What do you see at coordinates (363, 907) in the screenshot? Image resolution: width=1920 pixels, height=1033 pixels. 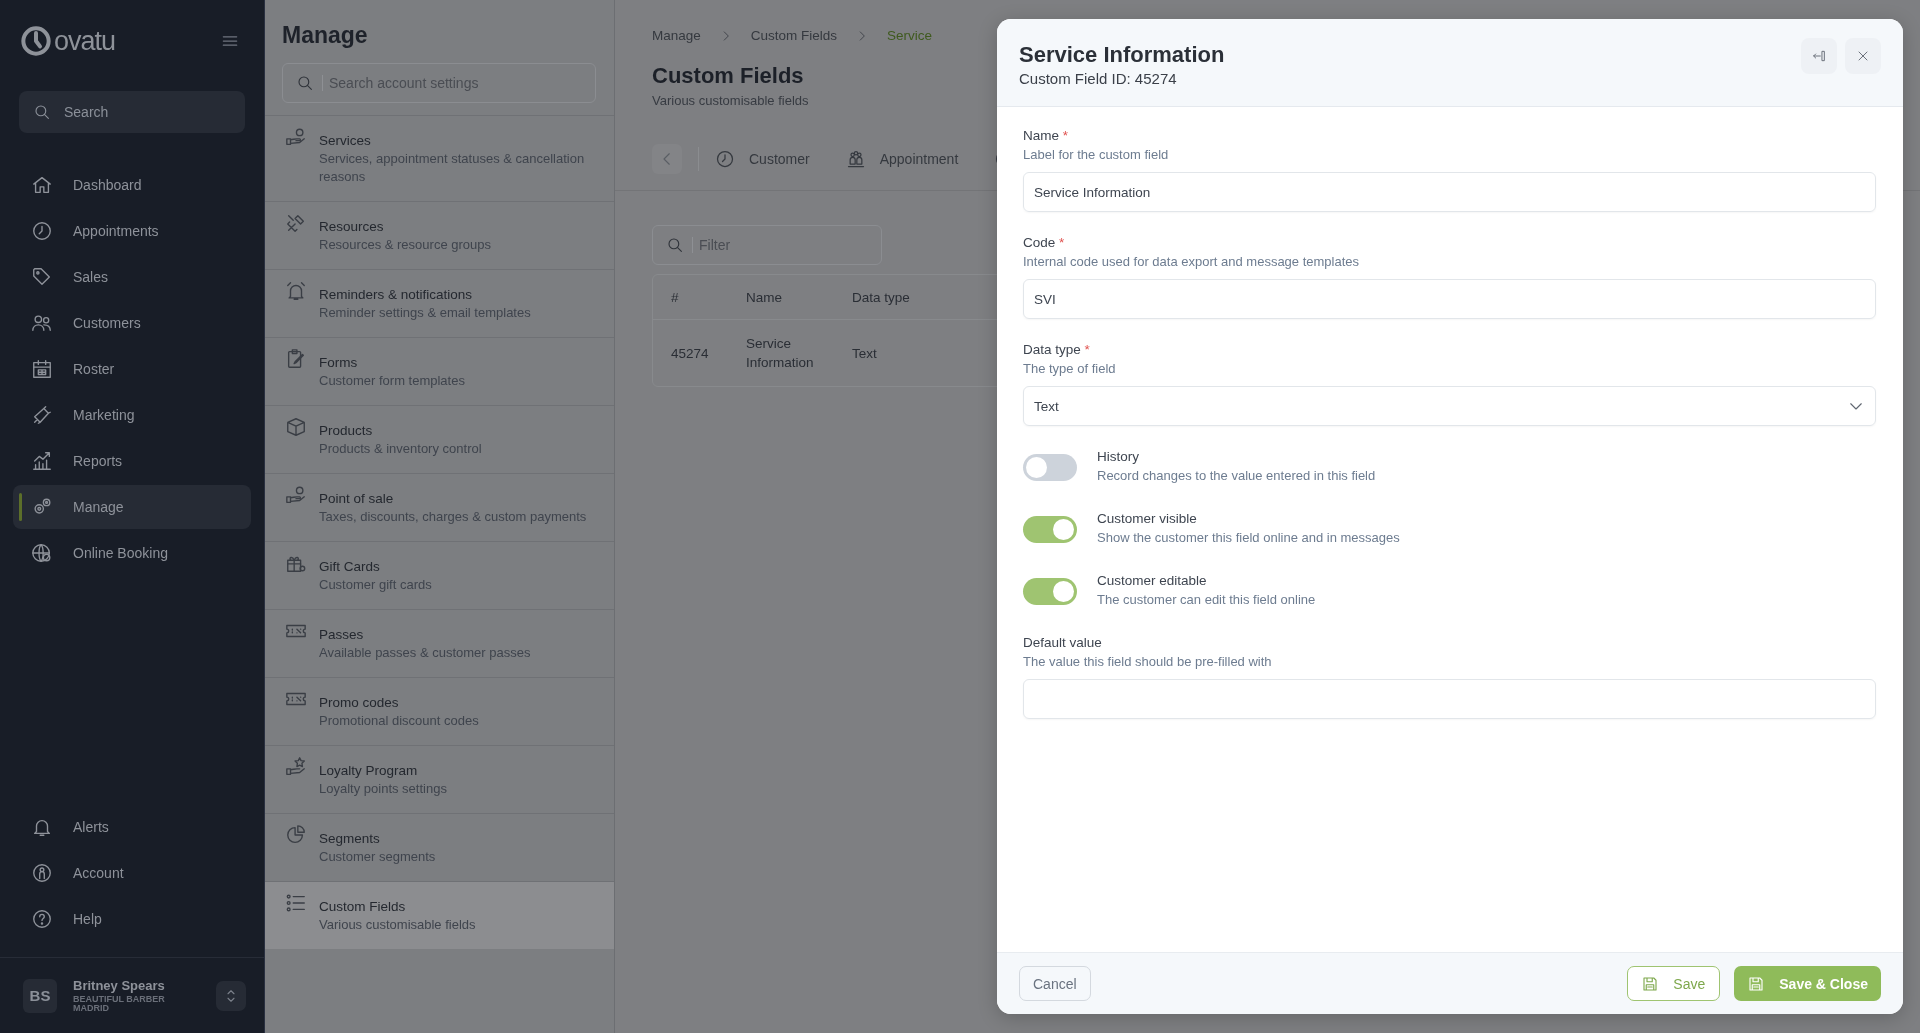 I see `item-title: Custom Fields` at bounding box center [363, 907].